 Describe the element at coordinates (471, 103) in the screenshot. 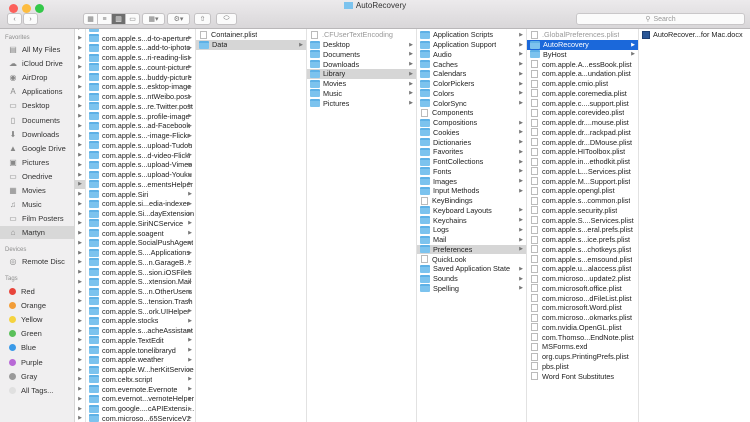

I see `list-item: ColorSync ▶` at that location.